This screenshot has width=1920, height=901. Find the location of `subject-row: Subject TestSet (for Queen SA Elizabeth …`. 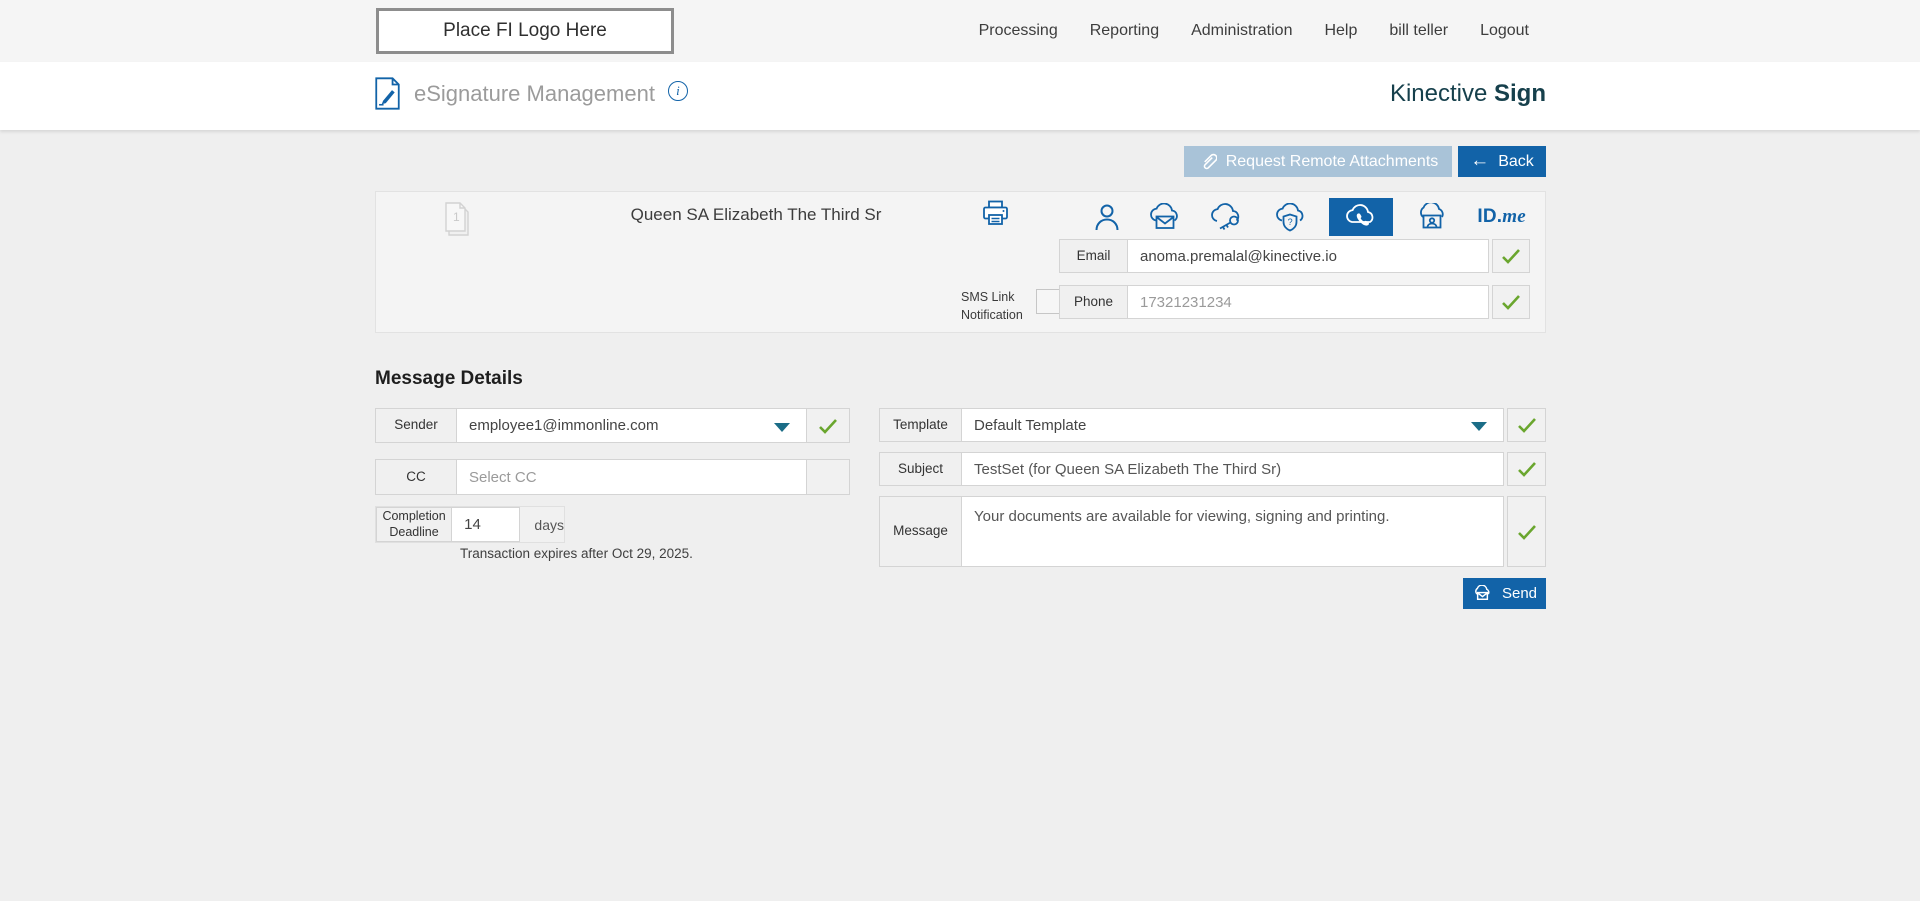

subject-row: Subject TestSet (for Queen SA Elizabeth … is located at coordinates (1212, 469).